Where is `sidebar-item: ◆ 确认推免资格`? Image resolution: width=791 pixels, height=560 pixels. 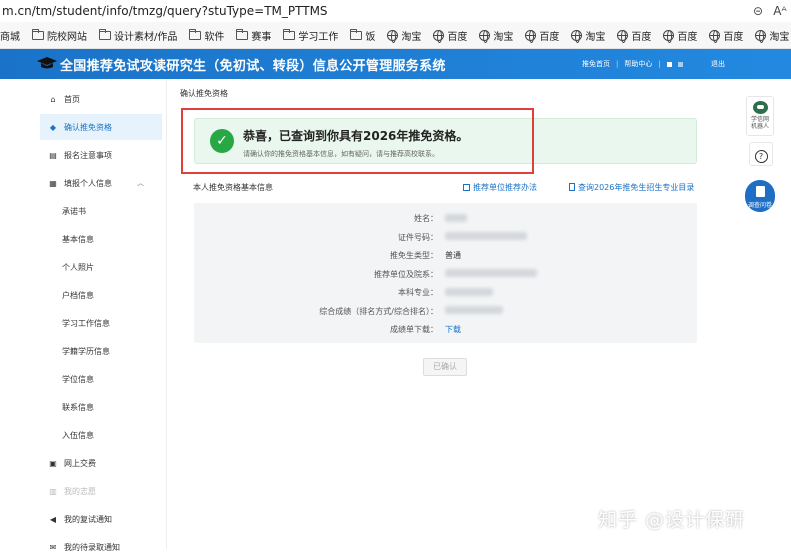 sidebar-item: ◆ 确认推免资格 is located at coordinates (101, 127).